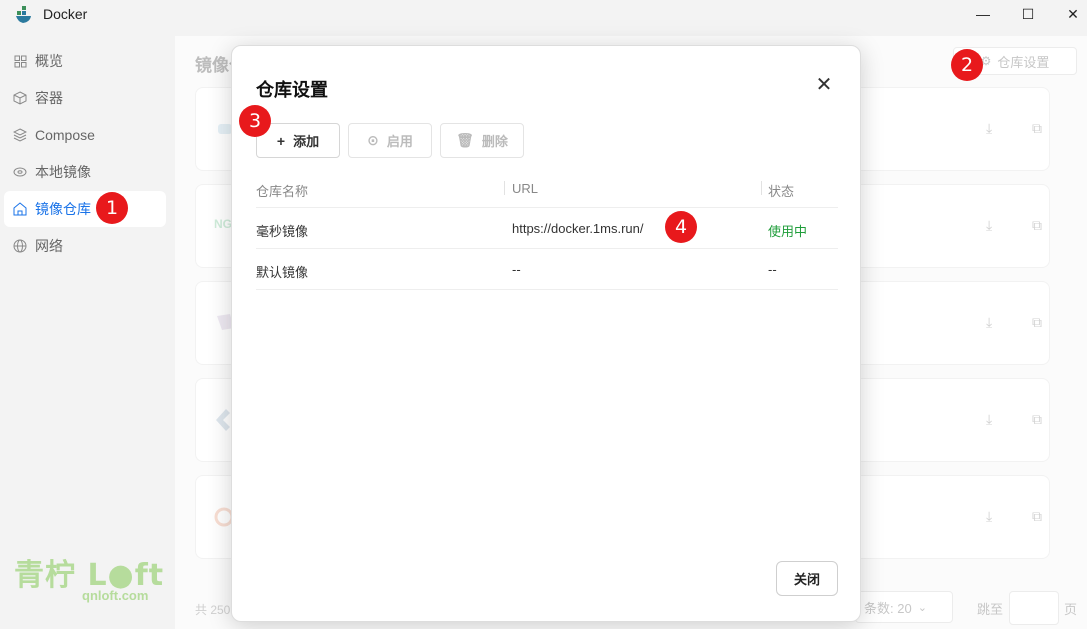 The image size is (1087, 629). I want to click on enable-button: ⊙ 启用, so click(390, 140).